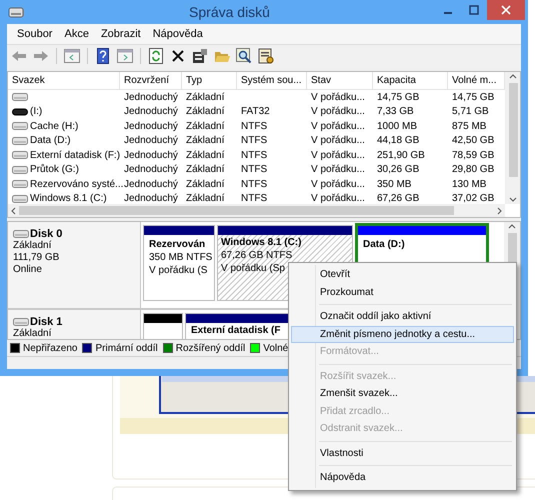  What do you see at coordinates (469, 126) in the screenshot?
I see `table-cell: 875 MB` at bounding box center [469, 126].